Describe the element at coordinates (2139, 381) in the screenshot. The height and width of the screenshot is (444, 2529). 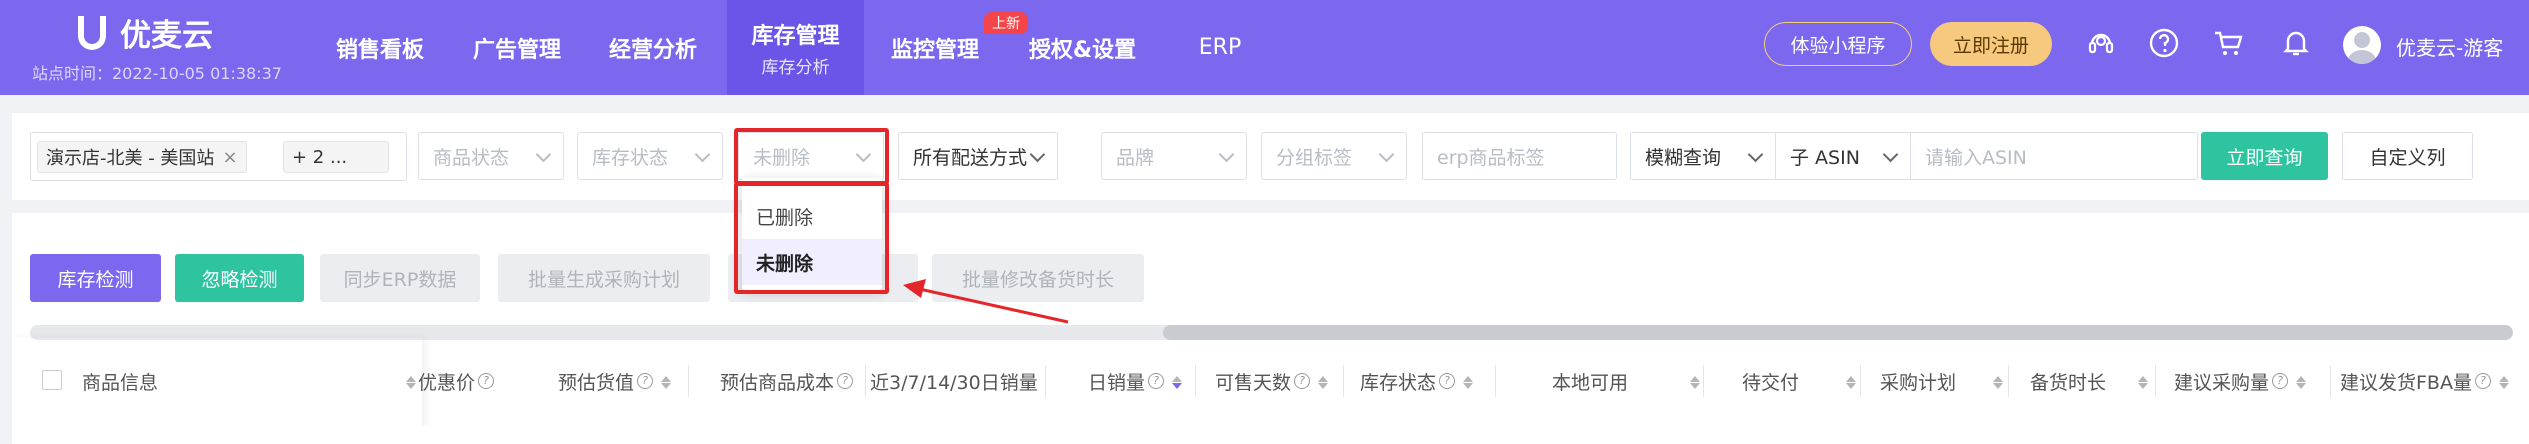
I see `col-stock-duration-sort` at that location.